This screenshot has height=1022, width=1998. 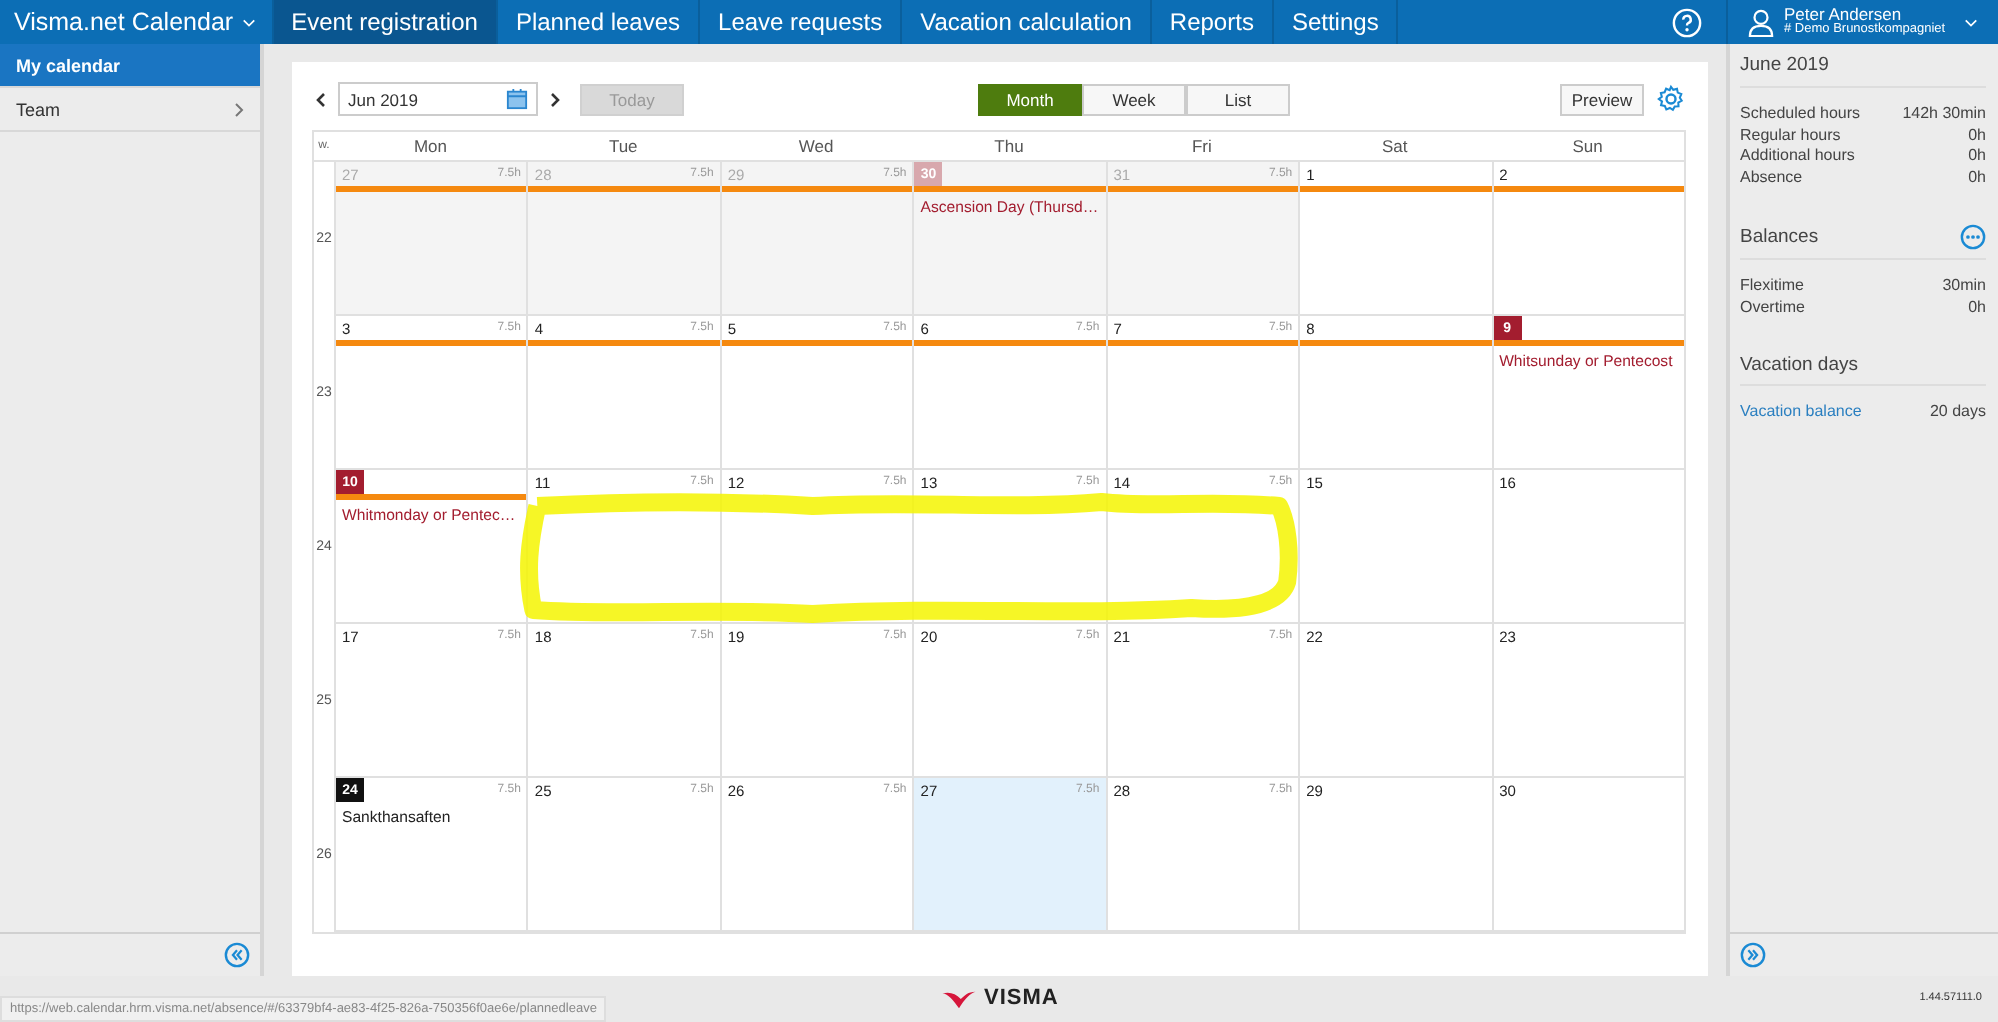 What do you see at coordinates (1843, 14) in the screenshot?
I see `user-name: Peter Andersen` at bounding box center [1843, 14].